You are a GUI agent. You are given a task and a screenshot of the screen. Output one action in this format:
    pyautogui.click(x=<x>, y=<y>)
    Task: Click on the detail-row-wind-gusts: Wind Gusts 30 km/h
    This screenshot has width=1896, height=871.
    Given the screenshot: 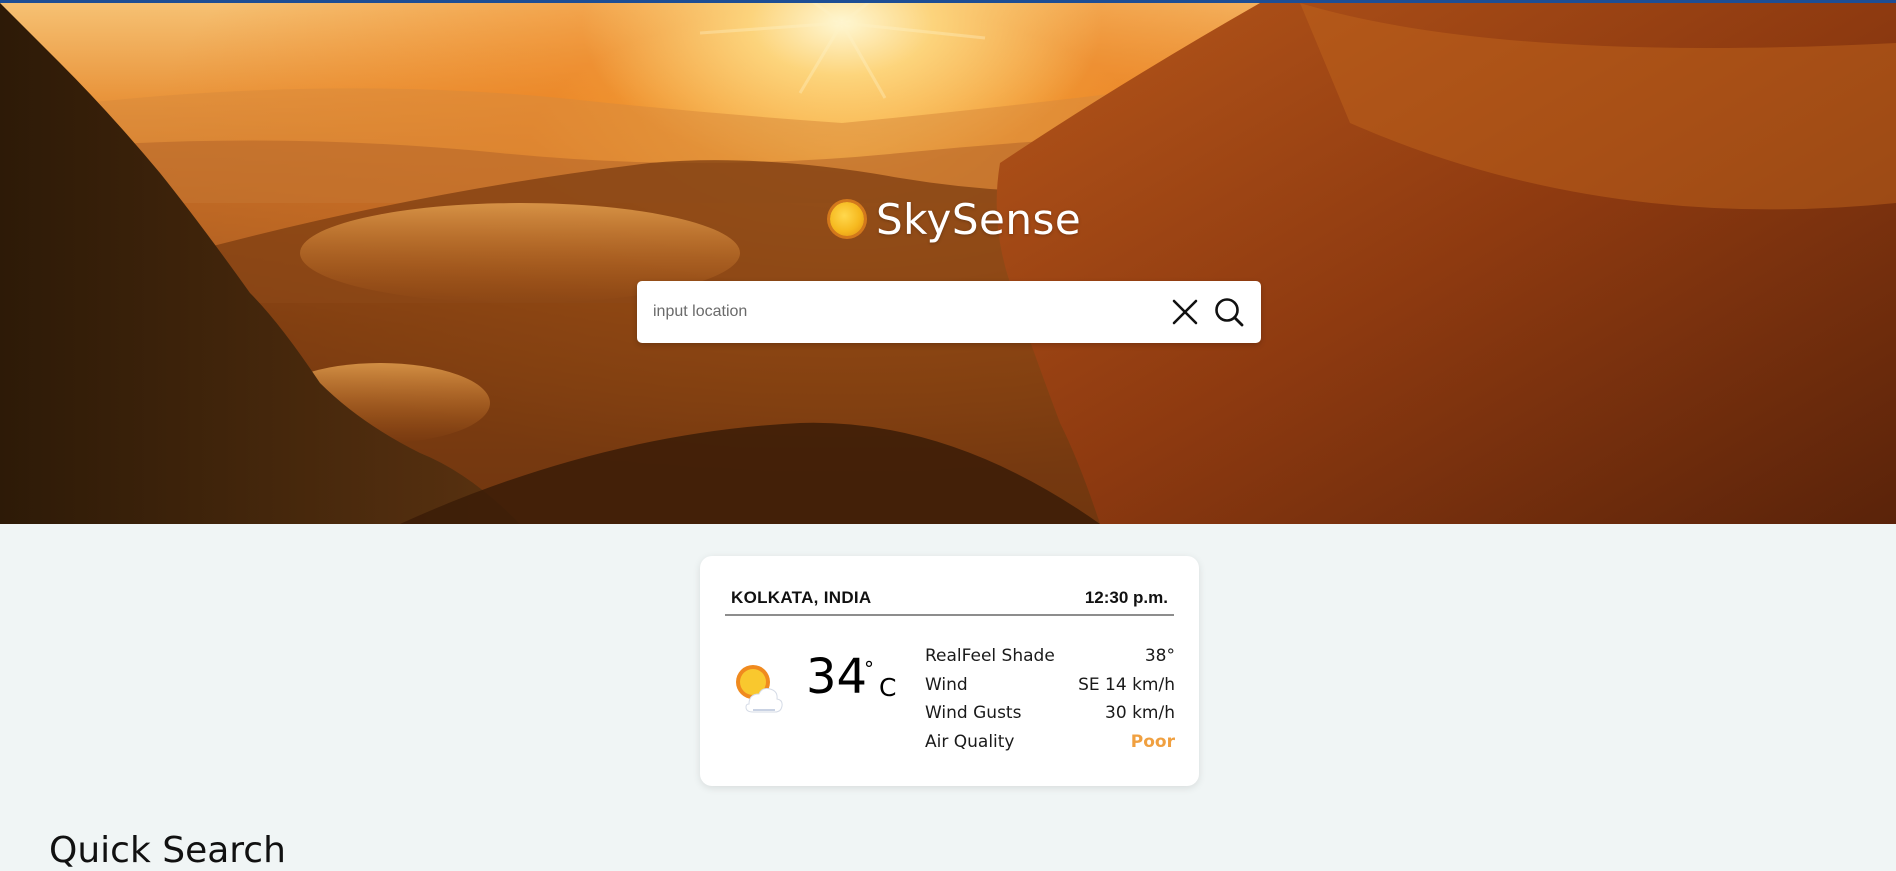 What is the action you would take?
    pyautogui.click(x=1050, y=717)
    